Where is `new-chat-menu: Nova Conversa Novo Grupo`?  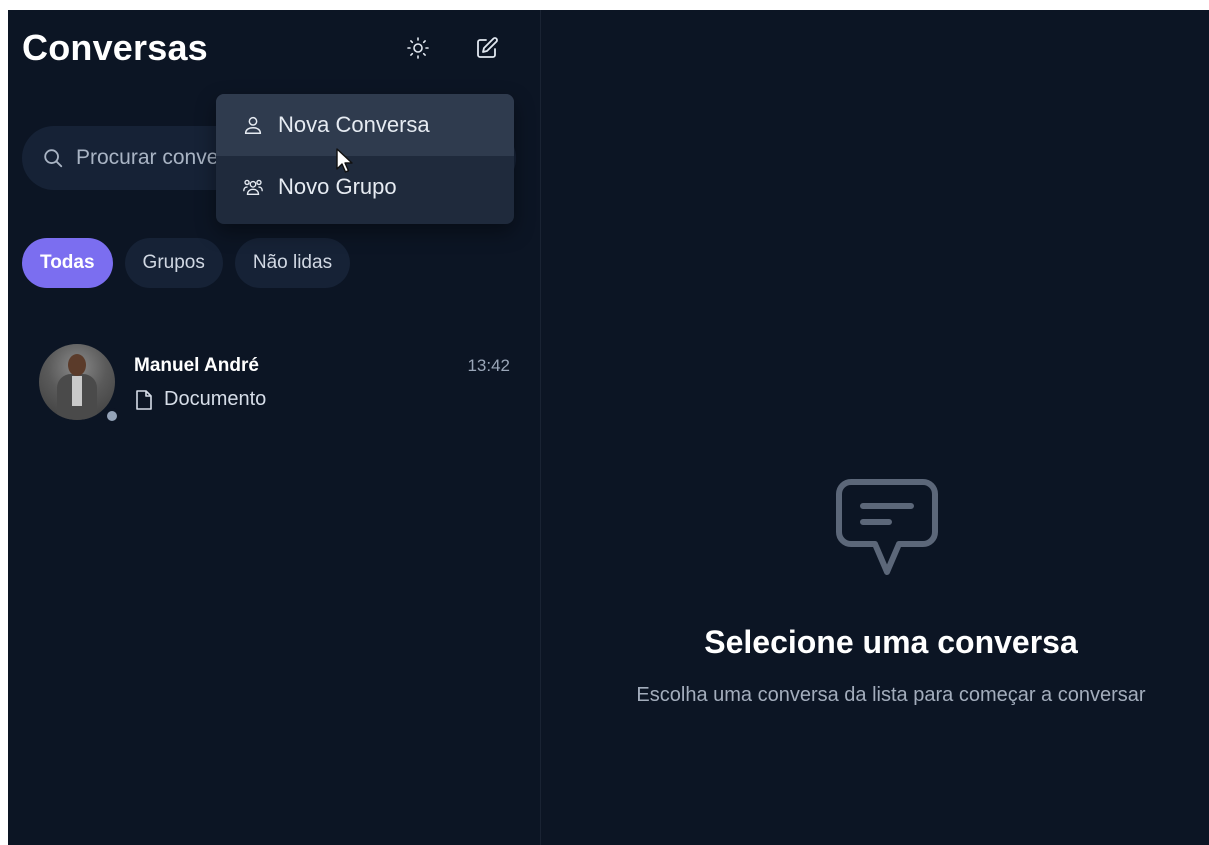 new-chat-menu: Nova Conversa Novo Grupo is located at coordinates (365, 159).